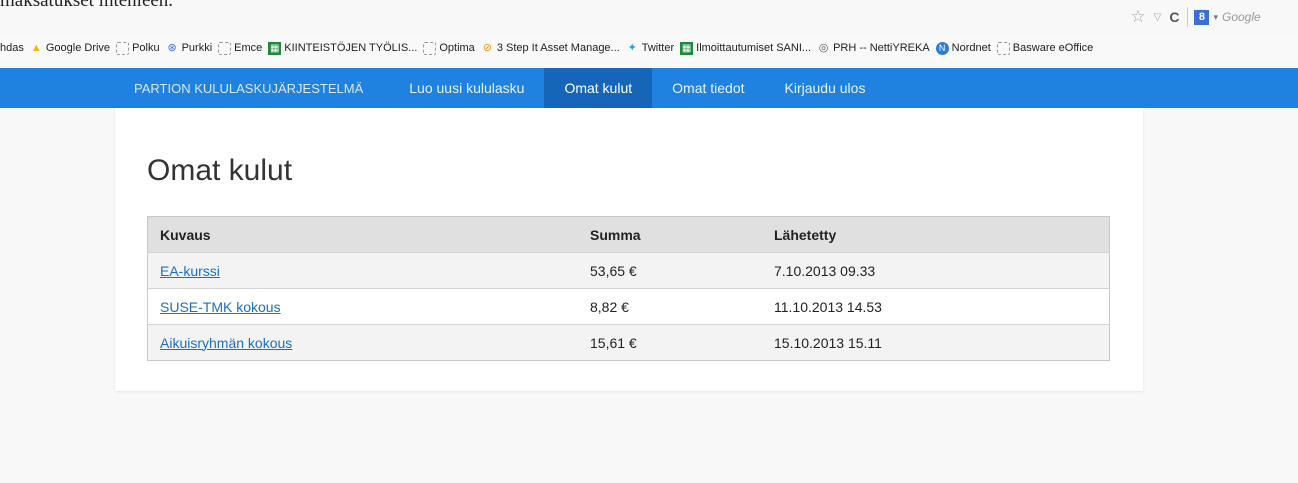 The width and height of the screenshot is (1298, 483). Describe the element at coordinates (1202, 17) in the screenshot. I see `google-plus-icon: 8` at that location.